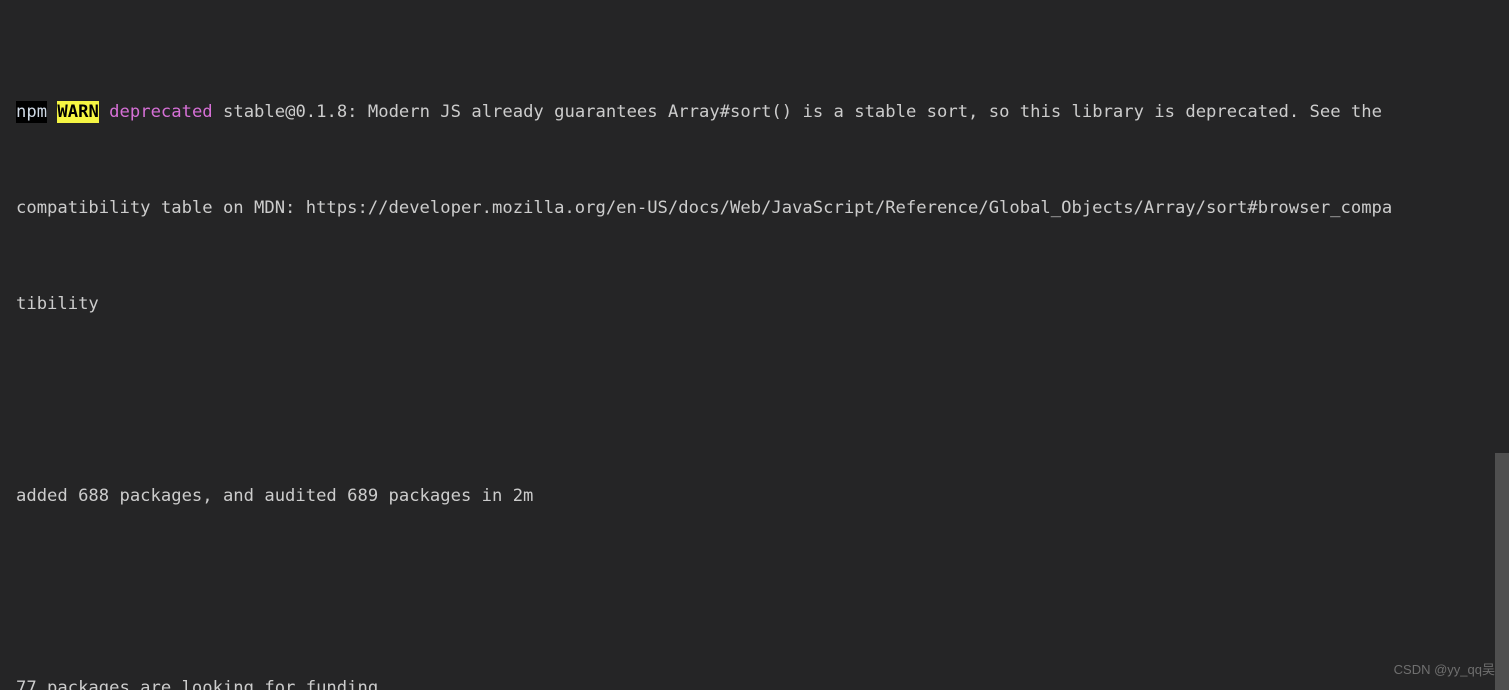  I want to click on funding-text: 77 packages are looking for funding, so click(197, 684).